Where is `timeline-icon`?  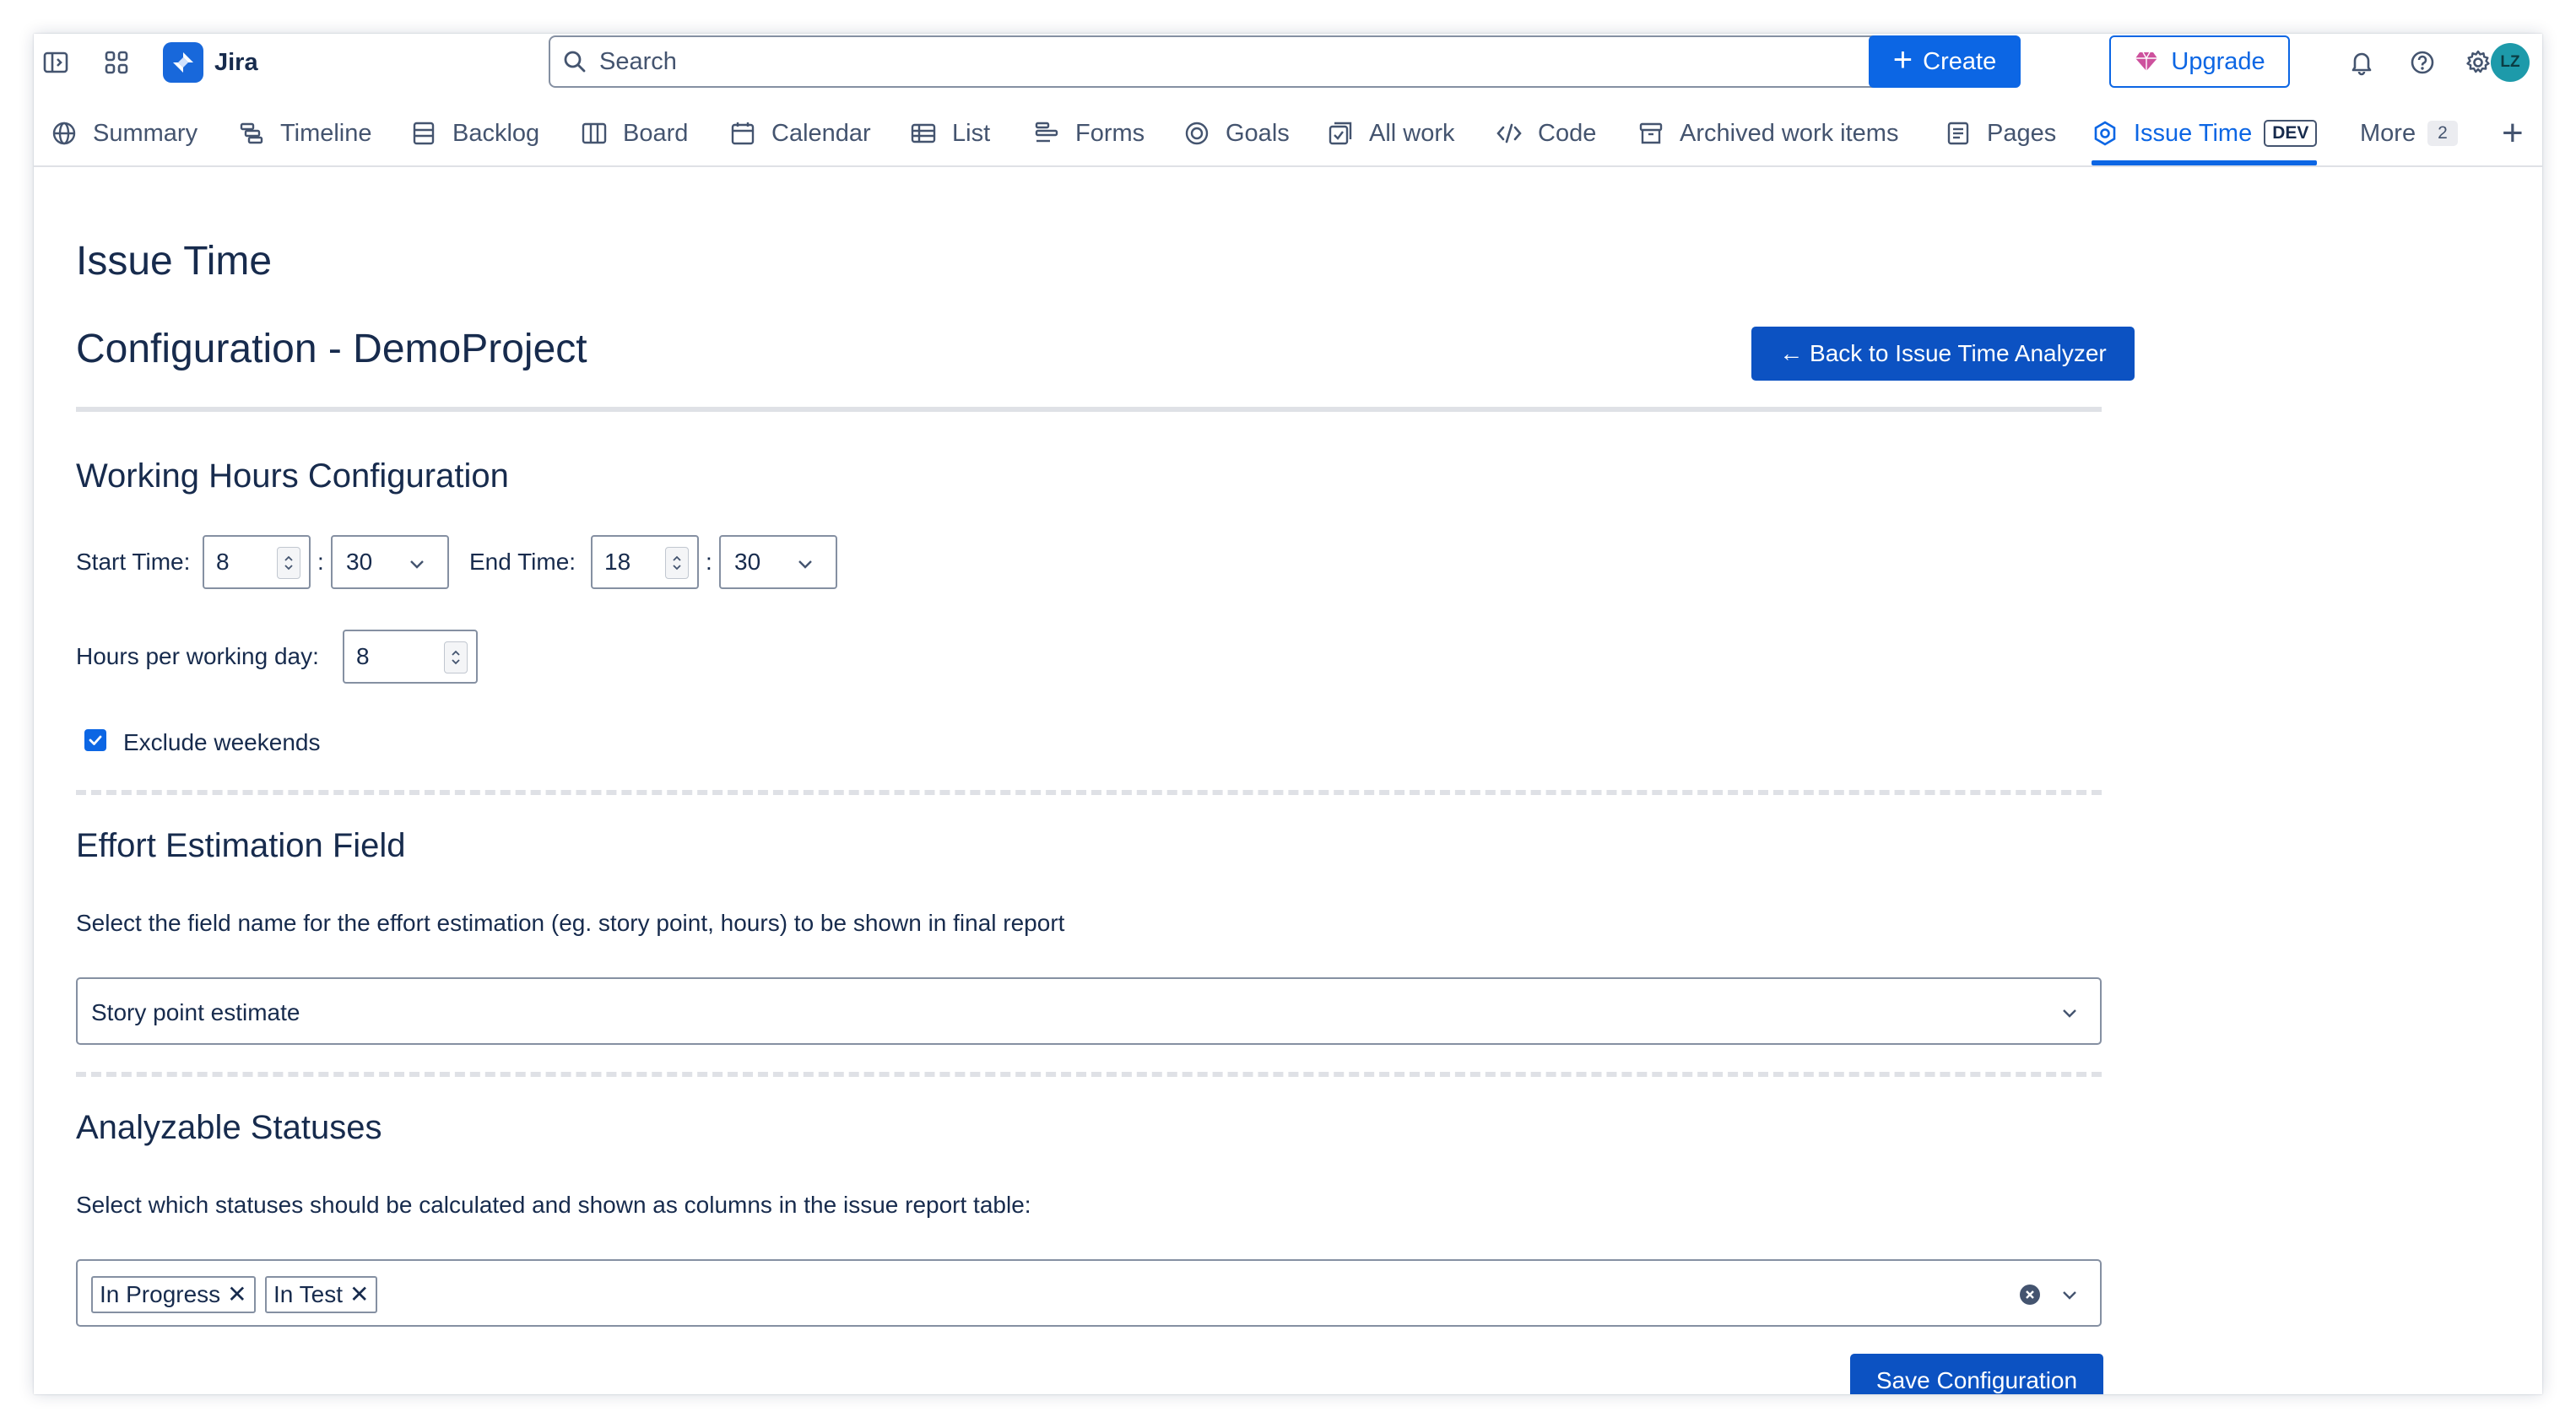 timeline-icon is located at coordinates (251, 133).